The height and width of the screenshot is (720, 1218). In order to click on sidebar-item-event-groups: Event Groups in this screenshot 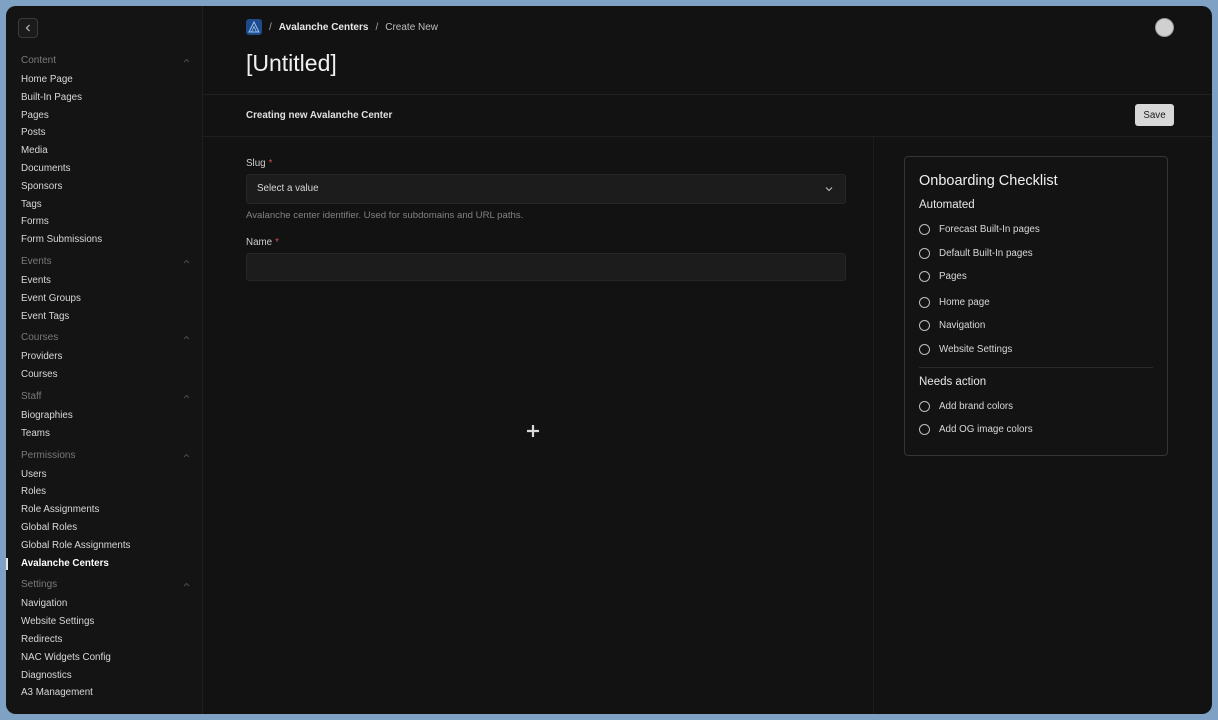, I will do `click(104, 299)`.